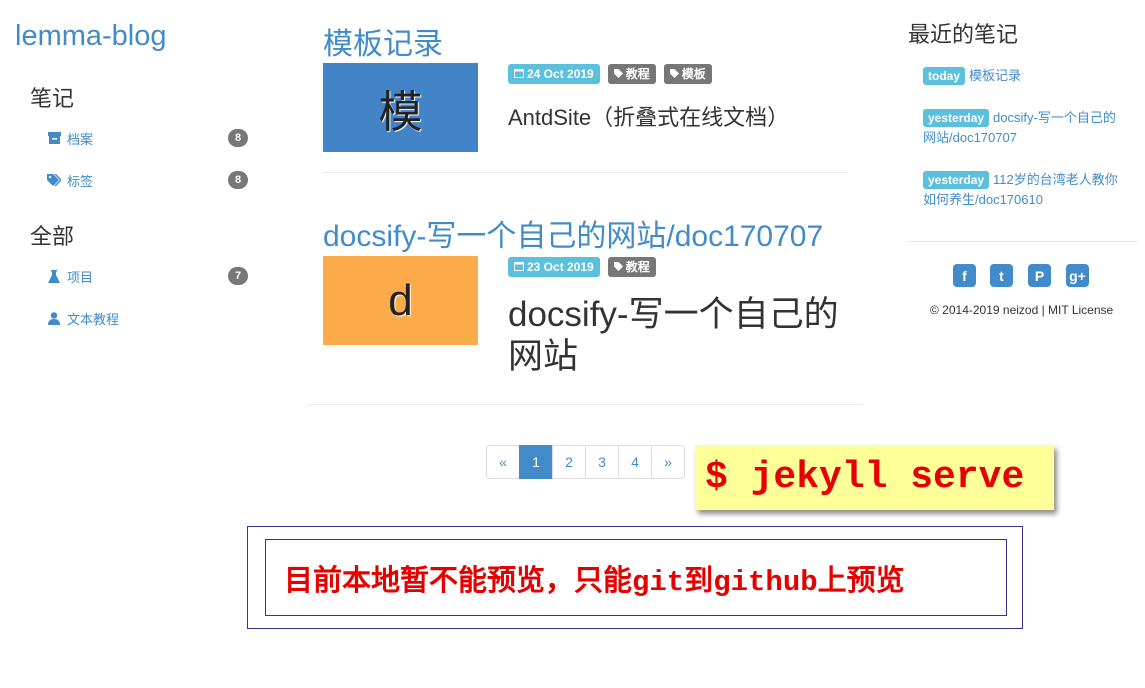  I want to click on pinterest-icon: P, so click(1039, 275).